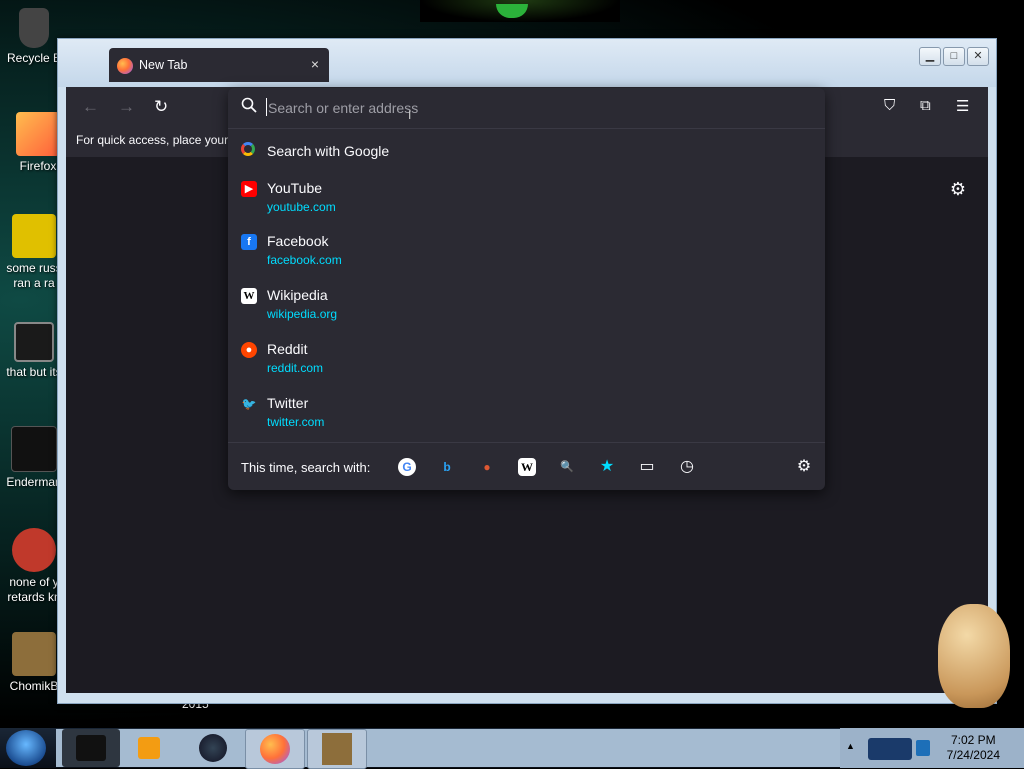 The width and height of the screenshot is (1024, 769). Describe the element at coordinates (90, 107) in the screenshot. I see `back-button: ←` at that location.